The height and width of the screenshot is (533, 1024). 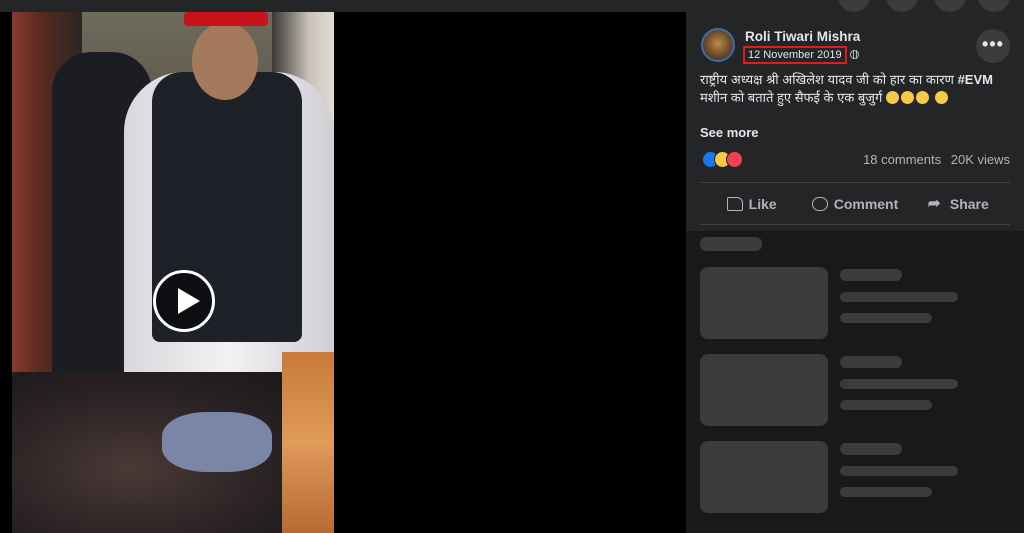 I want to click on action-bar: Like Comment Share, so click(x=855, y=204).